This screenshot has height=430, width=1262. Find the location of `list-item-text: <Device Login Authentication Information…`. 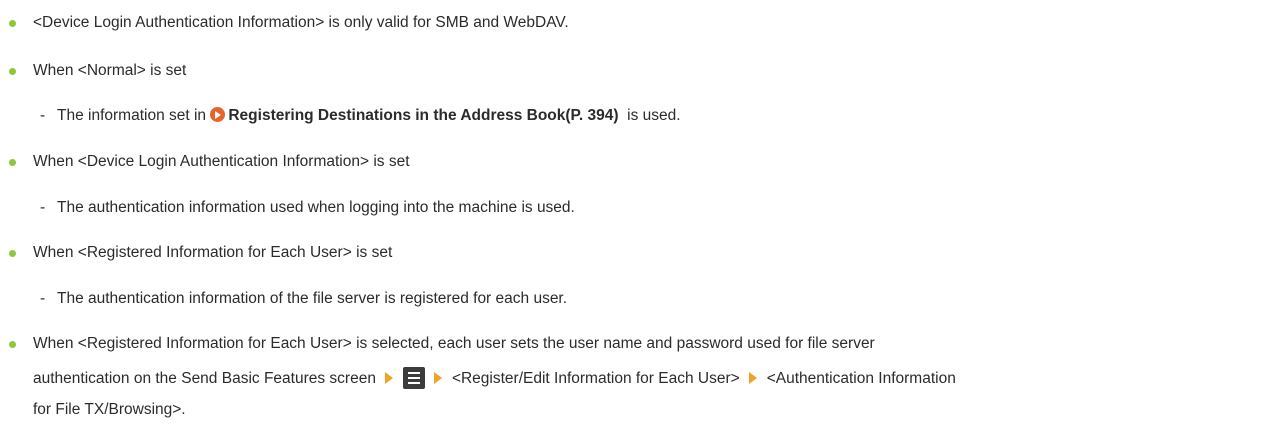

list-item-text: <Device Login Authentication Information… is located at coordinates (301, 22).